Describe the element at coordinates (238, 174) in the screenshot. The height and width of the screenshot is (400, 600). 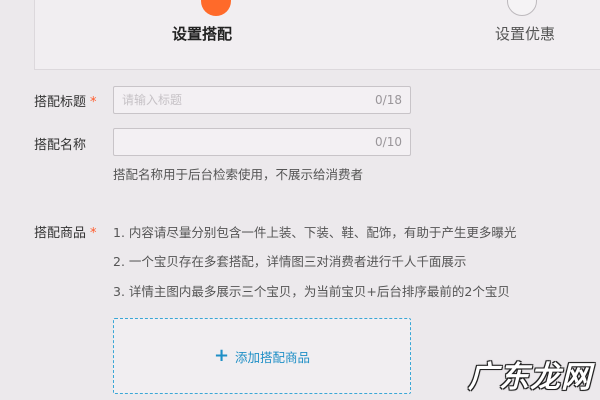
I see `name-field-hint: 搭配名称用于后台检索使用，不展示给消费者` at that location.